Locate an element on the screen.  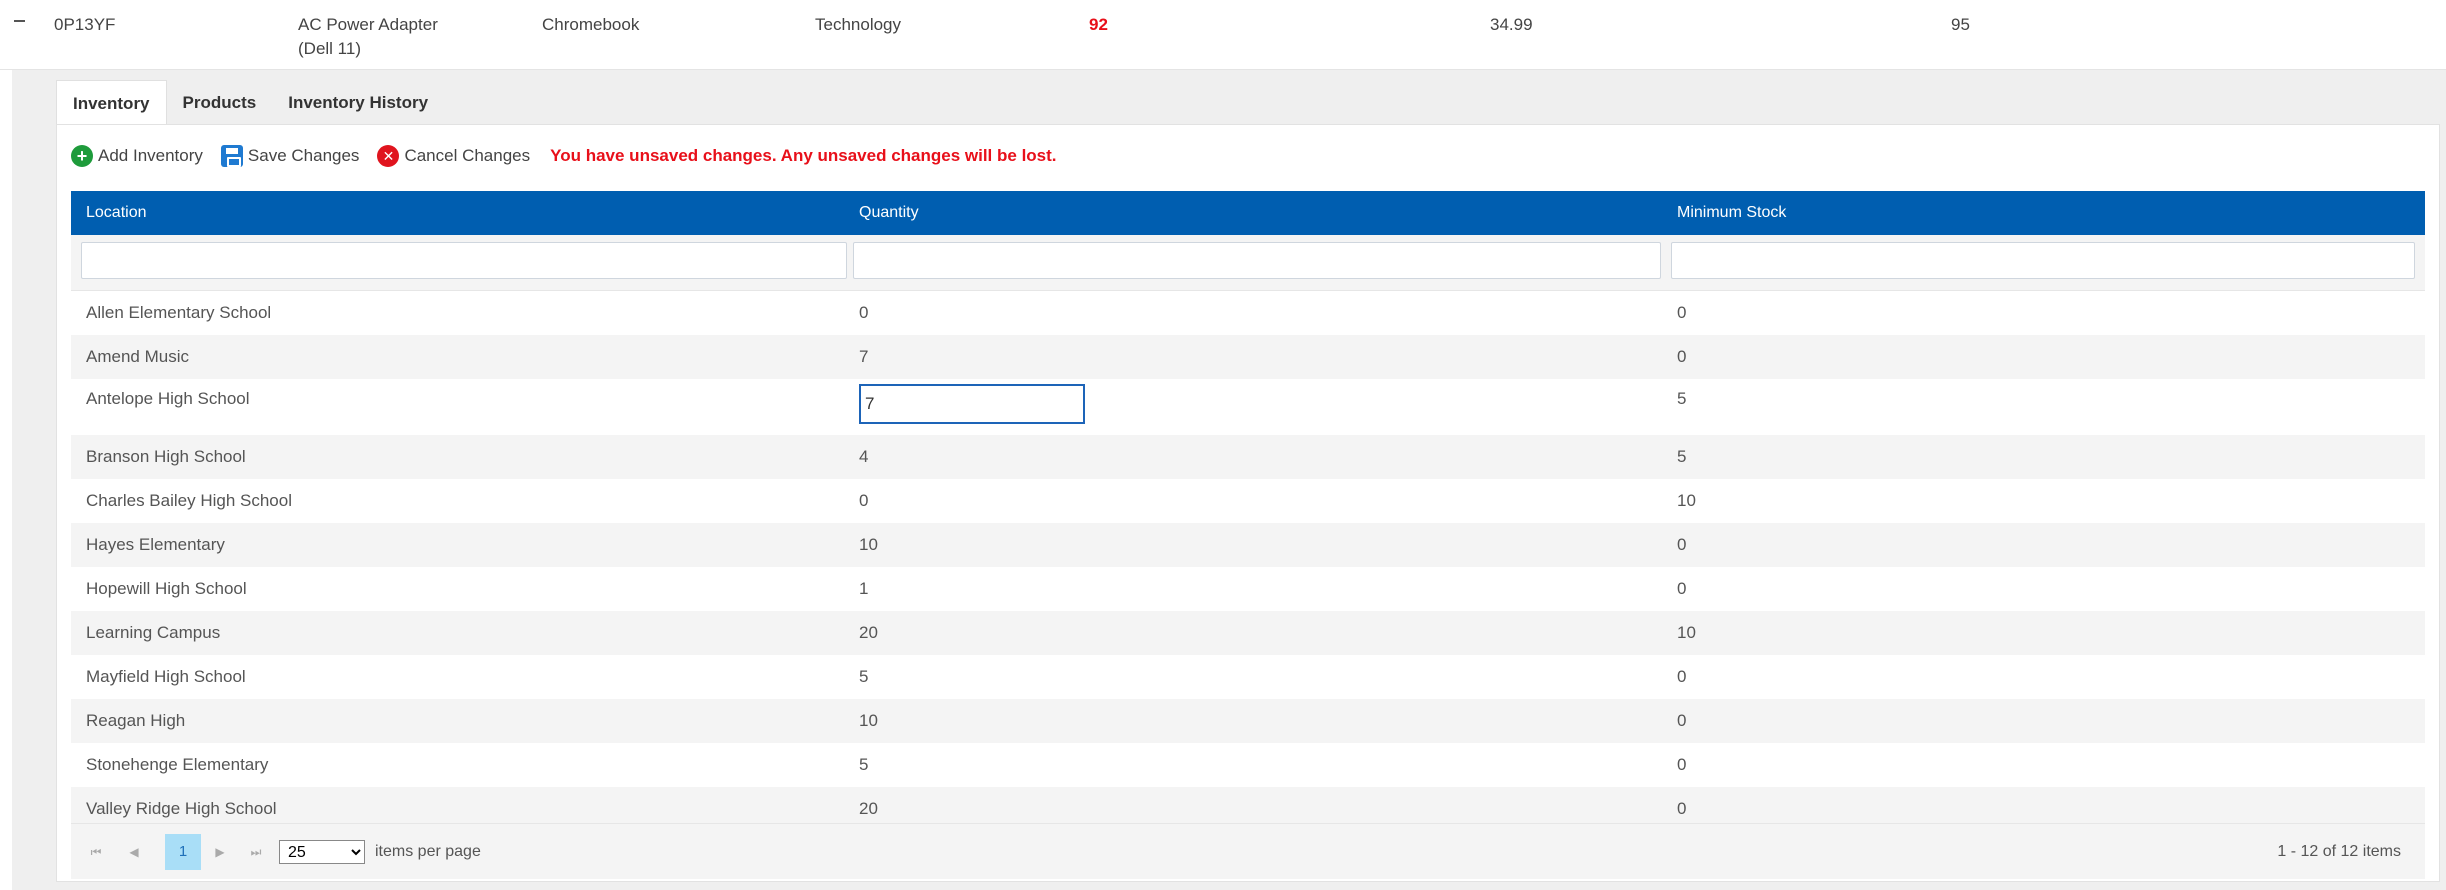
next-page-icon: ▶ is located at coordinates (220, 852).